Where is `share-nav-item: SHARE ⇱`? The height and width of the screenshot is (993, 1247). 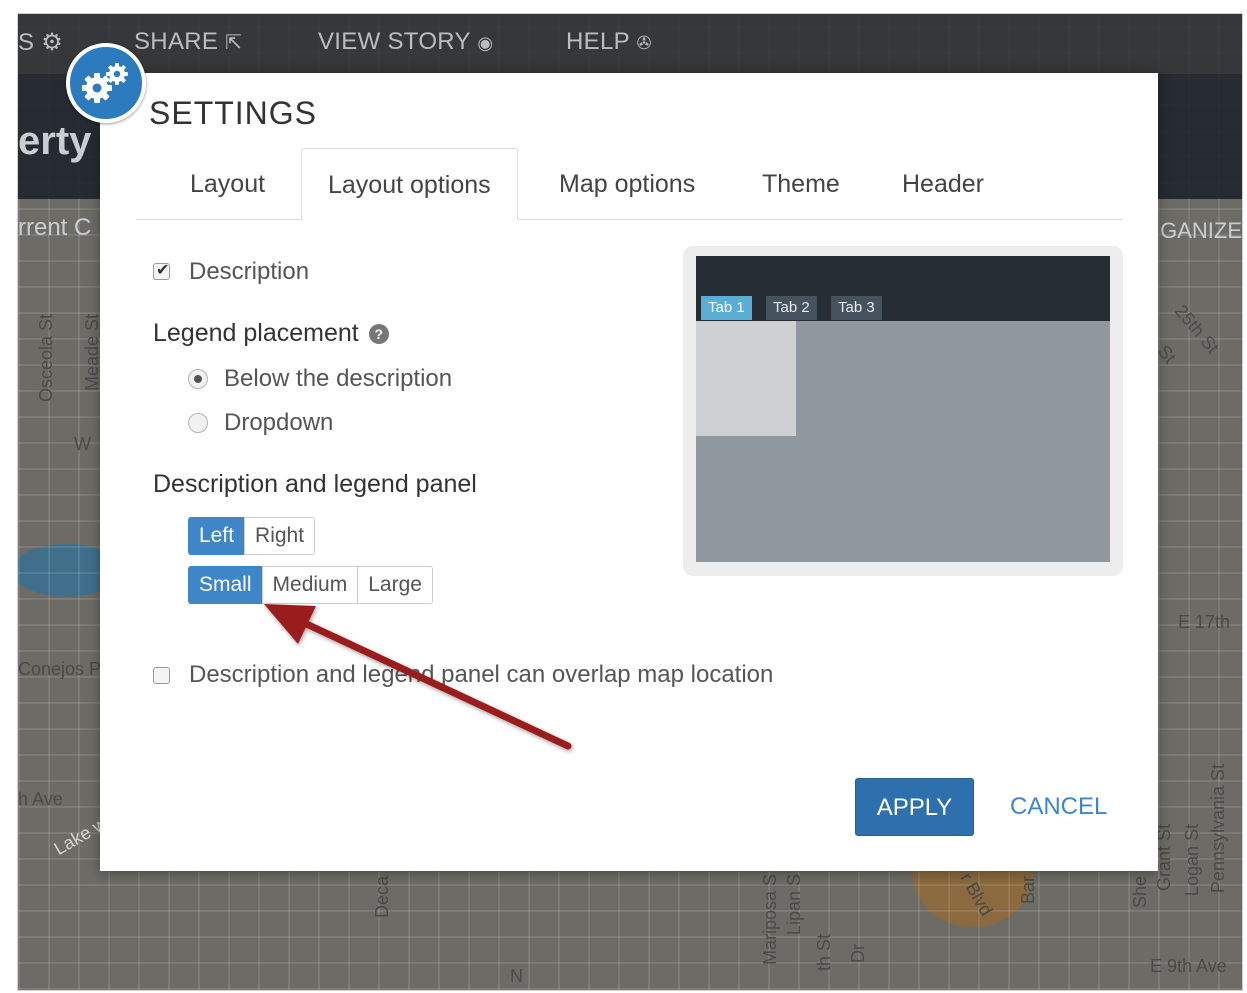 share-nav-item: SHARE ⇱ is located at coordinates (188, 42).